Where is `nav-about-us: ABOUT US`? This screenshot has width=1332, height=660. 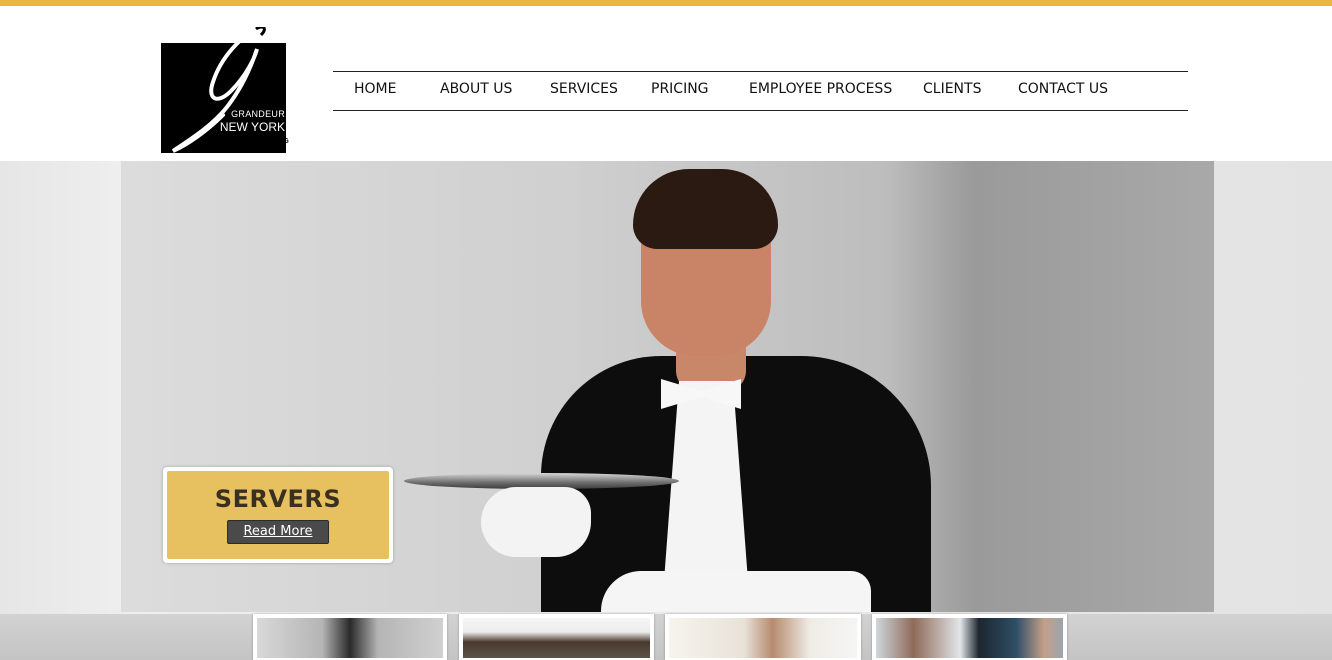 nav-about-us: ABOUT US is located at coordinates (476, 89).